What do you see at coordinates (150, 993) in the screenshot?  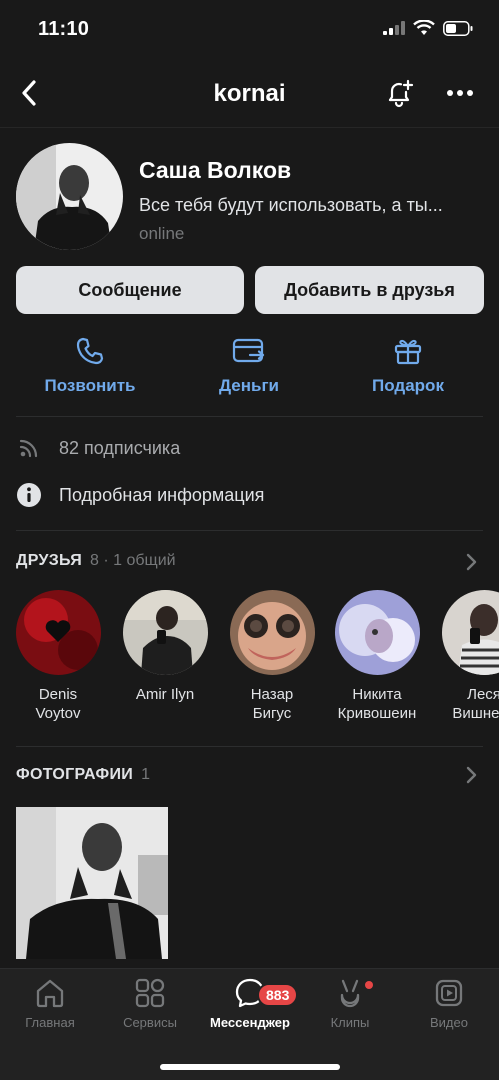 I see `services-icon` at bounding box center [150, 993].